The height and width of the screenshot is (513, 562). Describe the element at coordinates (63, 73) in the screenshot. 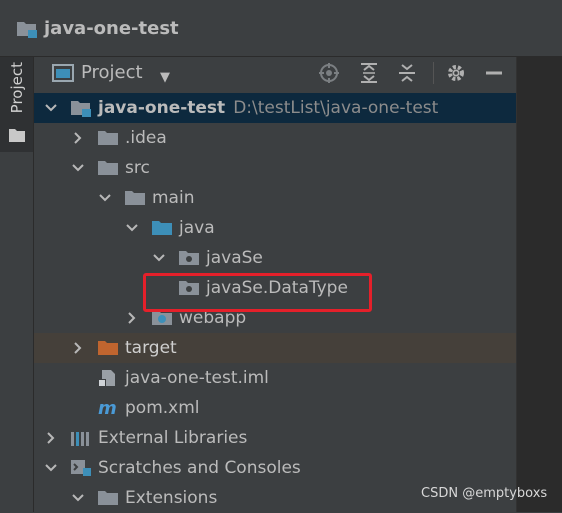

I see `project-view-icon` at that location.